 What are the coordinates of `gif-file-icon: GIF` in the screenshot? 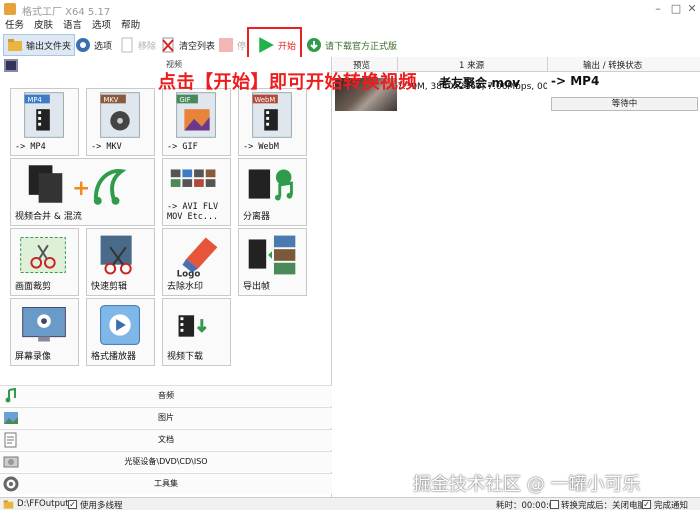 It's located at (196, 115).